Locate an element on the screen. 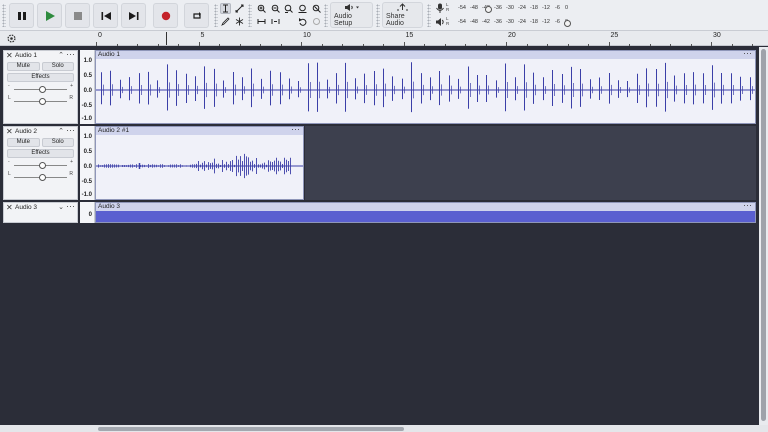 The height and width of the screenshot is (432, 768). vertical-scrollbar-thumb is located at coordinates (763, 235).